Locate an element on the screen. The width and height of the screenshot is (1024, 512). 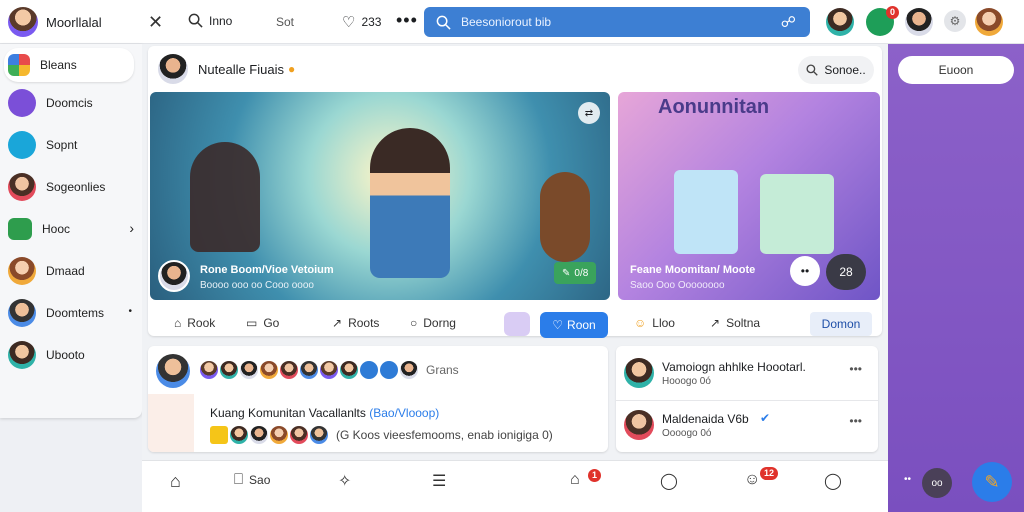
reply-button: ⌂ Rook is located at coordinates (194, 323).